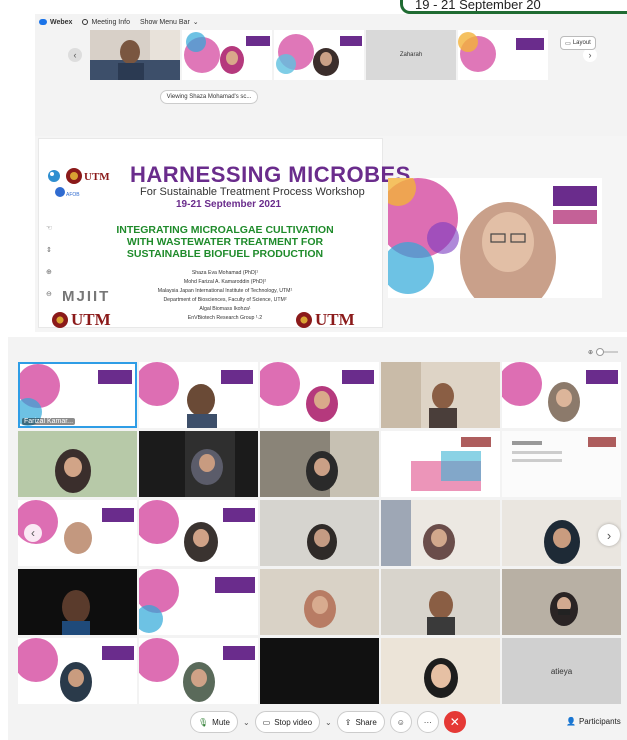 This screenshot has height=740, width=627. Describe the element at coordinates (568, 43) in the screenshot. I see `layout-icon: ▭` at that location.